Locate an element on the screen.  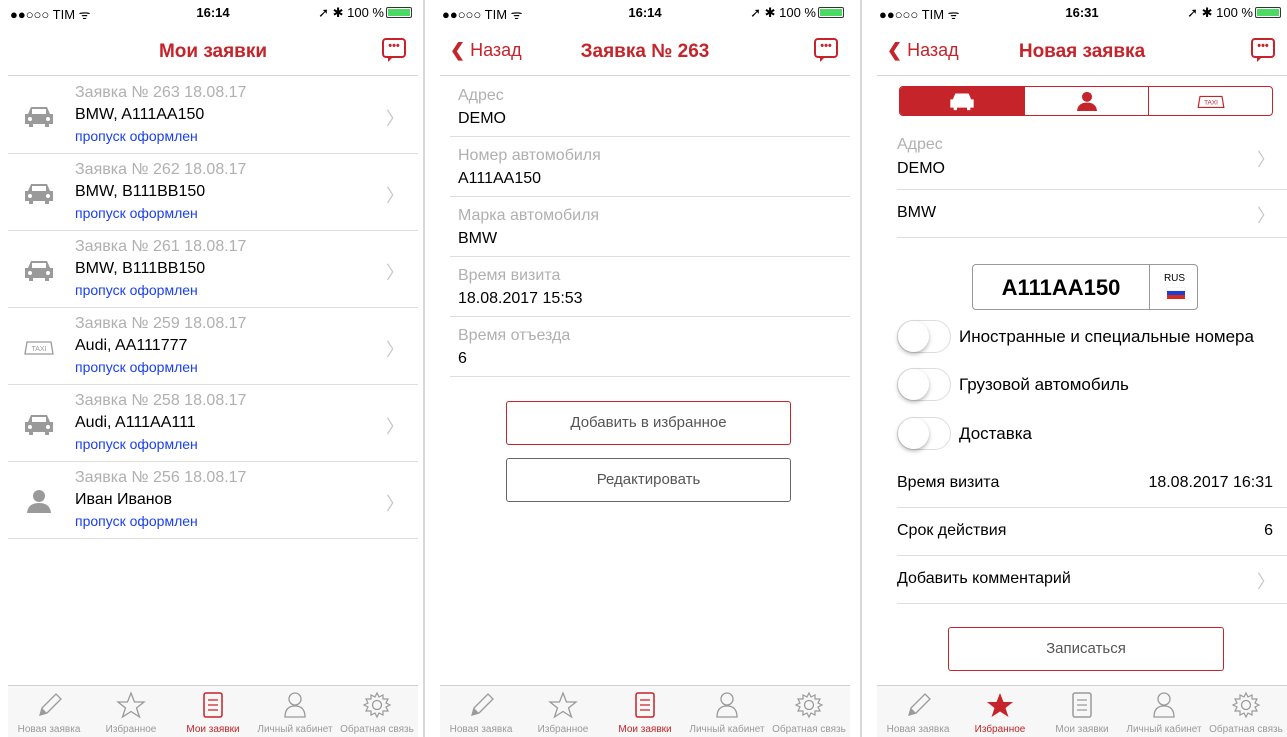
segment-car is located at coordinates (962, 101).